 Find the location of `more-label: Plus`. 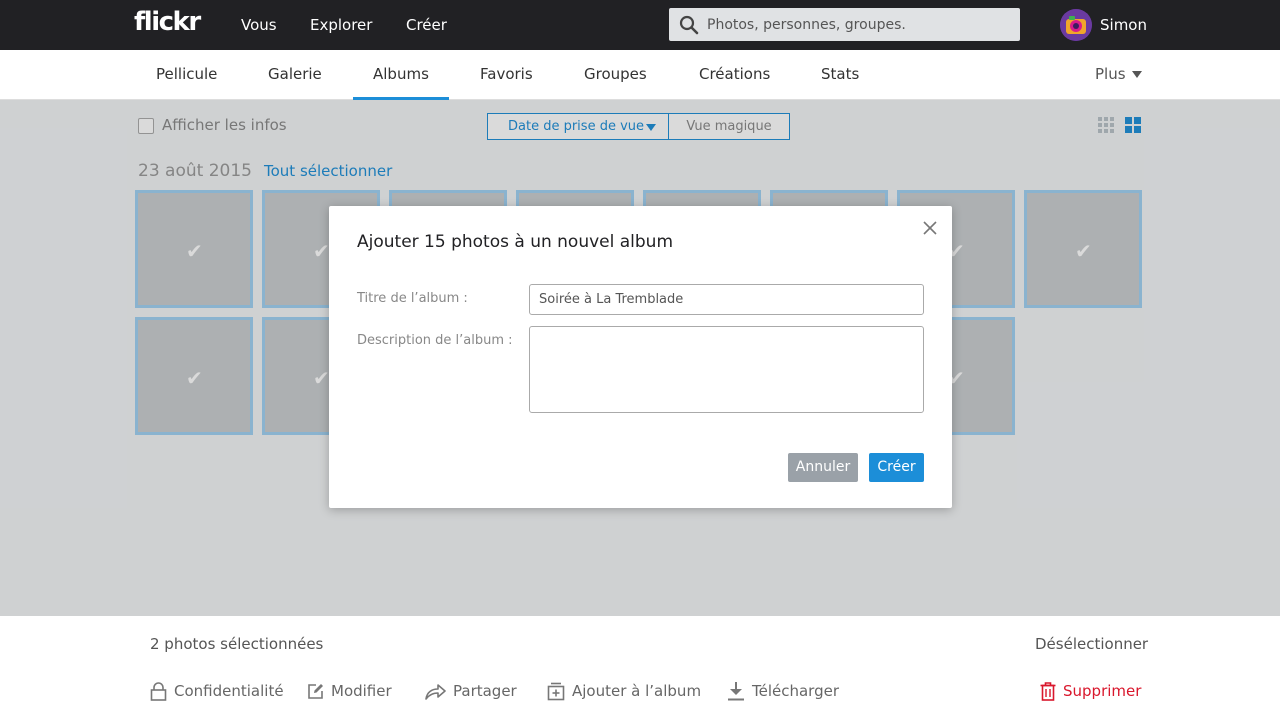

more-label: Plus is located at coordinates (1110, 74).